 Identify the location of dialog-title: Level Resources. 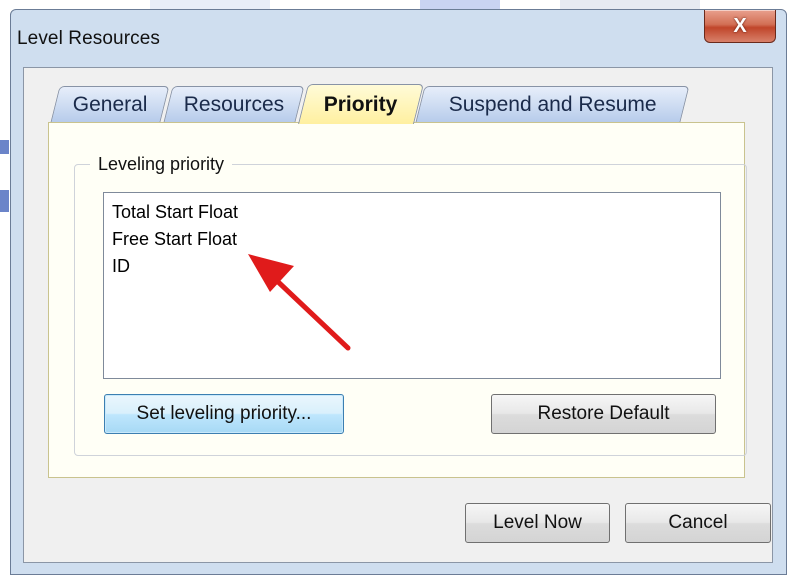
(89, 38).